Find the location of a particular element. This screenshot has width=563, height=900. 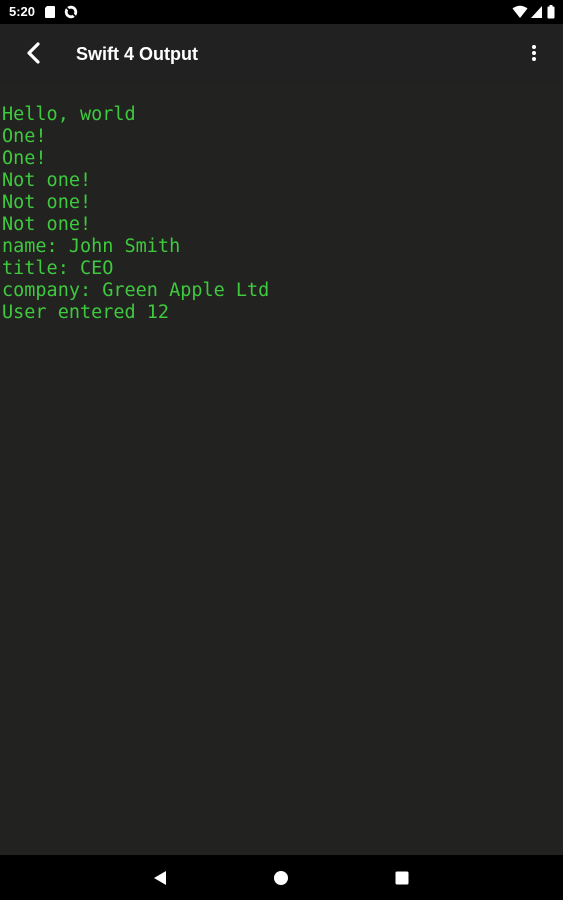

sd-card-icon is located at coordinates (50, 12).